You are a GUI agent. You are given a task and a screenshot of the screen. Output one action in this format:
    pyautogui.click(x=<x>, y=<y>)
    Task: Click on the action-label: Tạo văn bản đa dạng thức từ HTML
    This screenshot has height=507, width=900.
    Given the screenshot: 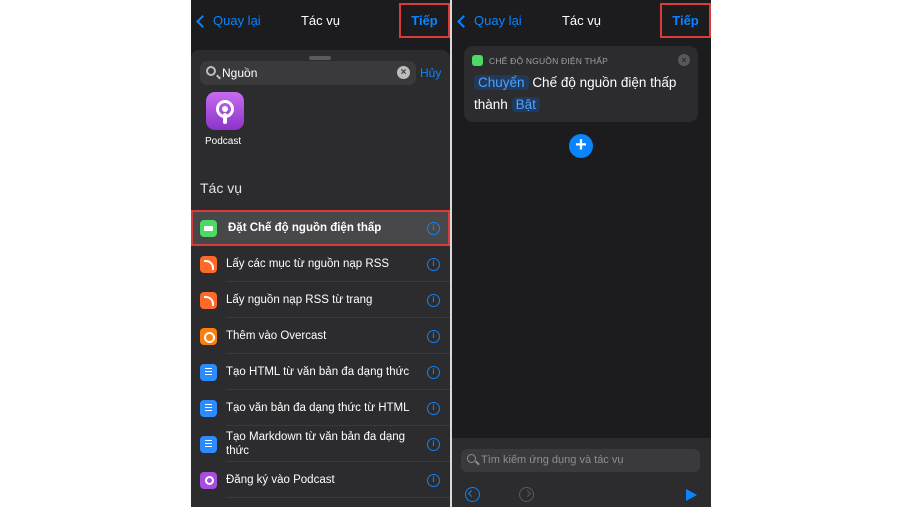 What is the action you would take?
    pyautogui.click(x=318, y=408)
    